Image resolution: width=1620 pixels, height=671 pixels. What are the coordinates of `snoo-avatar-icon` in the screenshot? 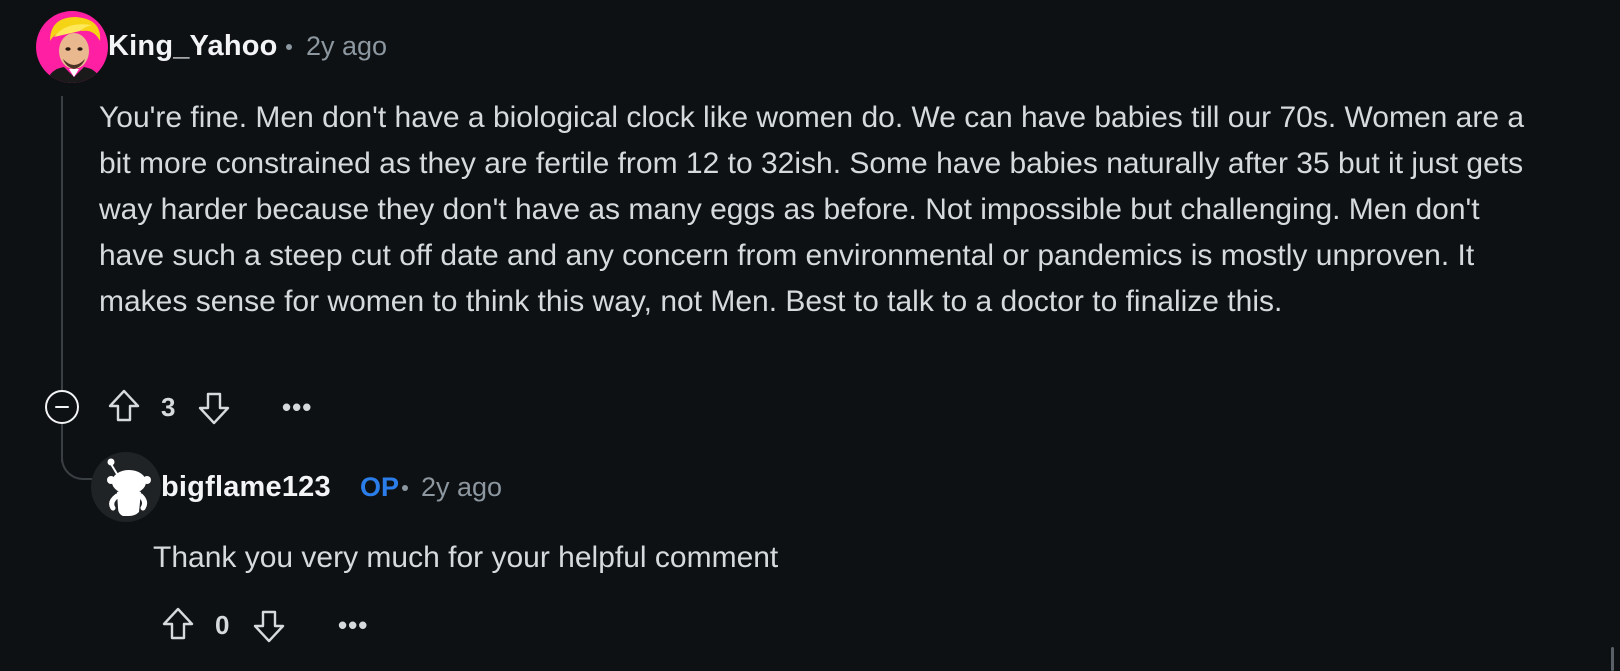 It's located at (129, 487).